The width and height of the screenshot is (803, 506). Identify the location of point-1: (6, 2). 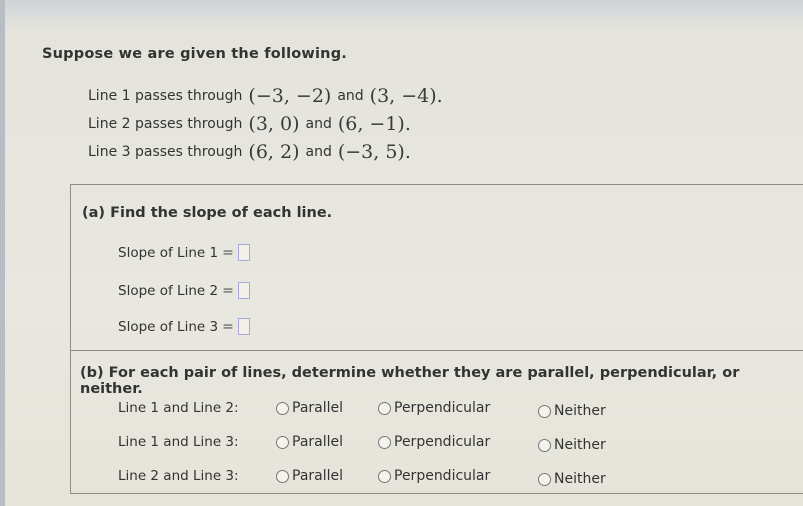
(274, 152).